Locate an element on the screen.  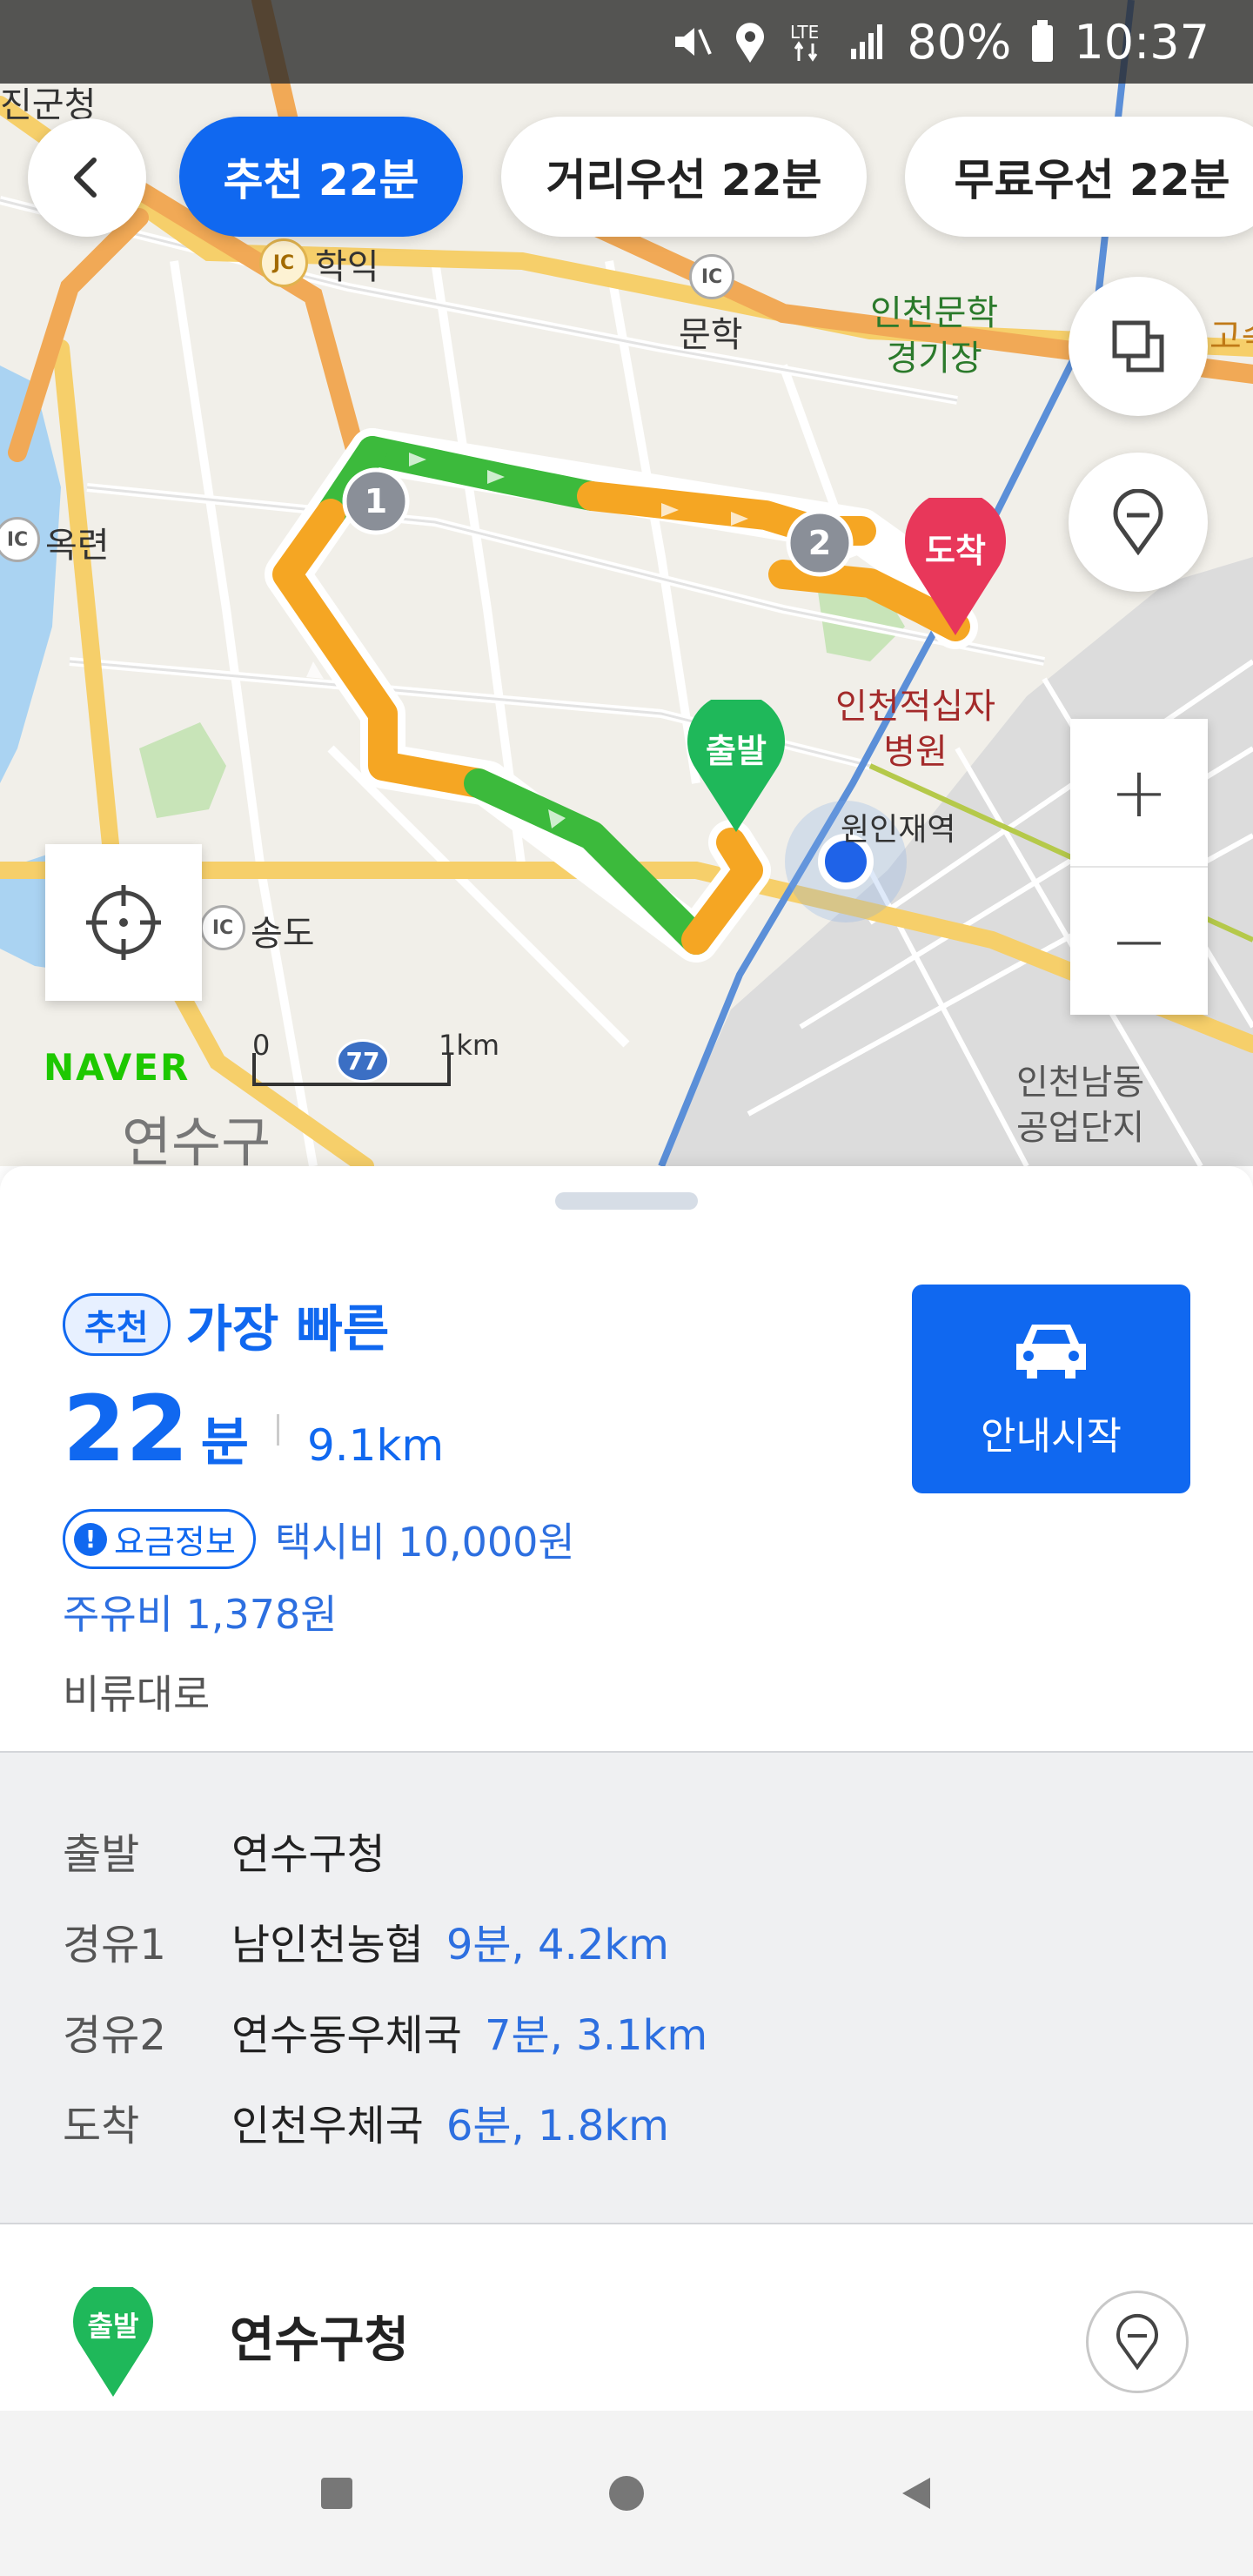
circle-icon is located at coordinates (626, 2493).